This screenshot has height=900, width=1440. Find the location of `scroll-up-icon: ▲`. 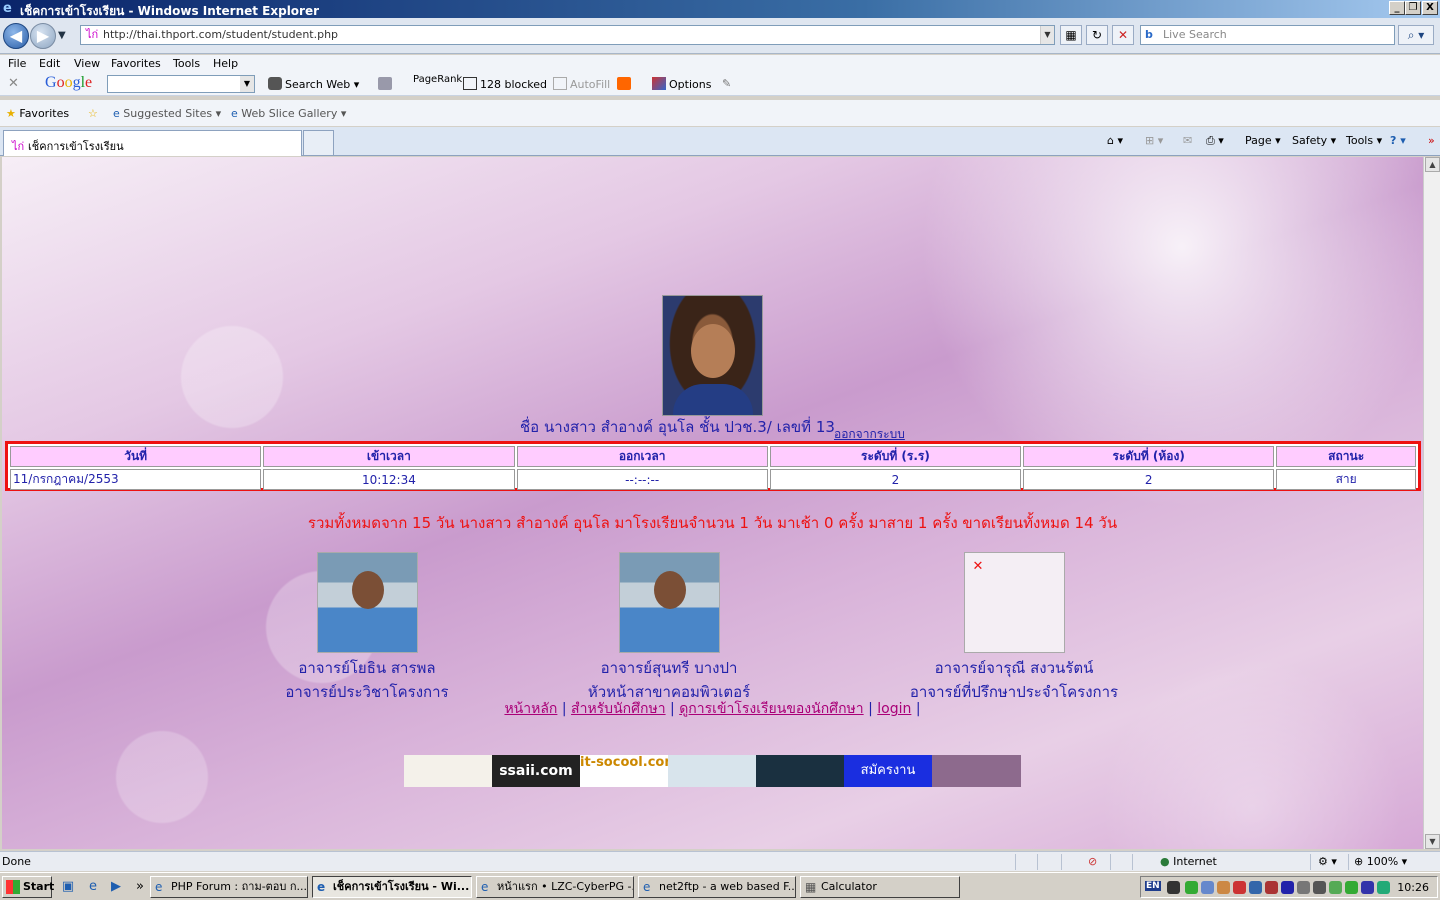

scroll-up-icon: ▲ is located at coordinates (1432, 164).